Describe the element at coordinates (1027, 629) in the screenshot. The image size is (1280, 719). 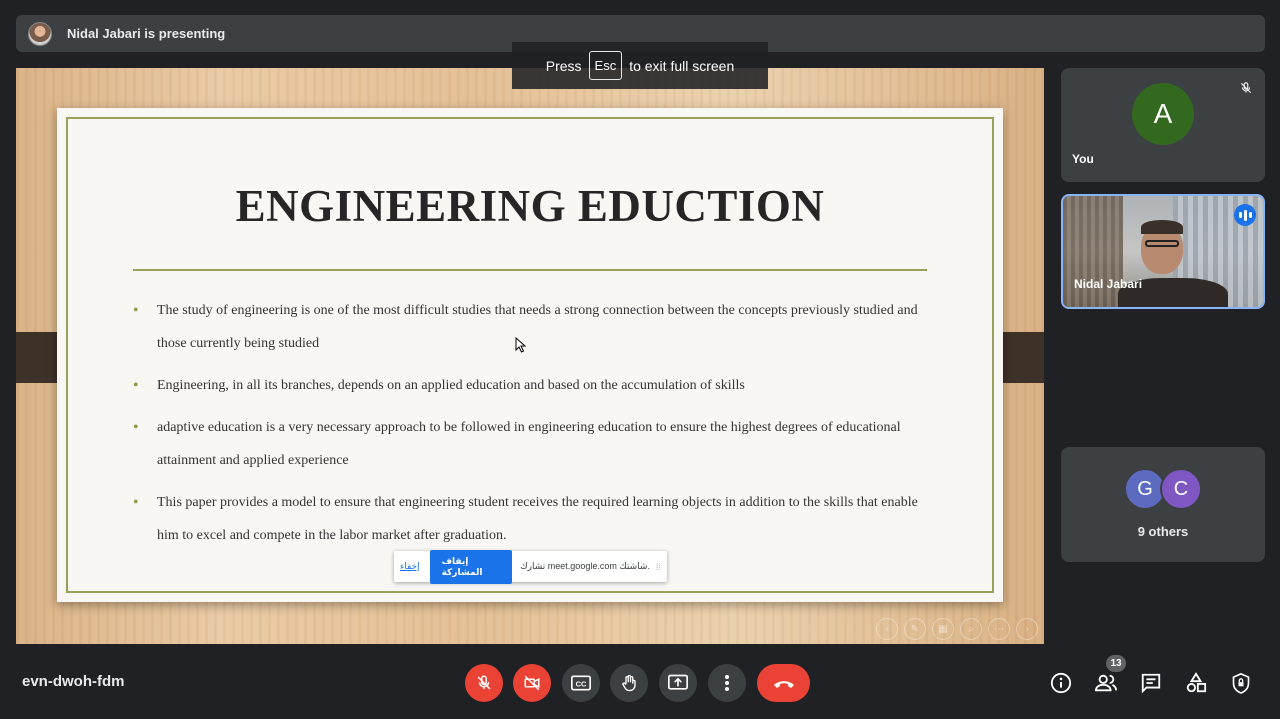
I see `next-slide-icon: ›` at that location.